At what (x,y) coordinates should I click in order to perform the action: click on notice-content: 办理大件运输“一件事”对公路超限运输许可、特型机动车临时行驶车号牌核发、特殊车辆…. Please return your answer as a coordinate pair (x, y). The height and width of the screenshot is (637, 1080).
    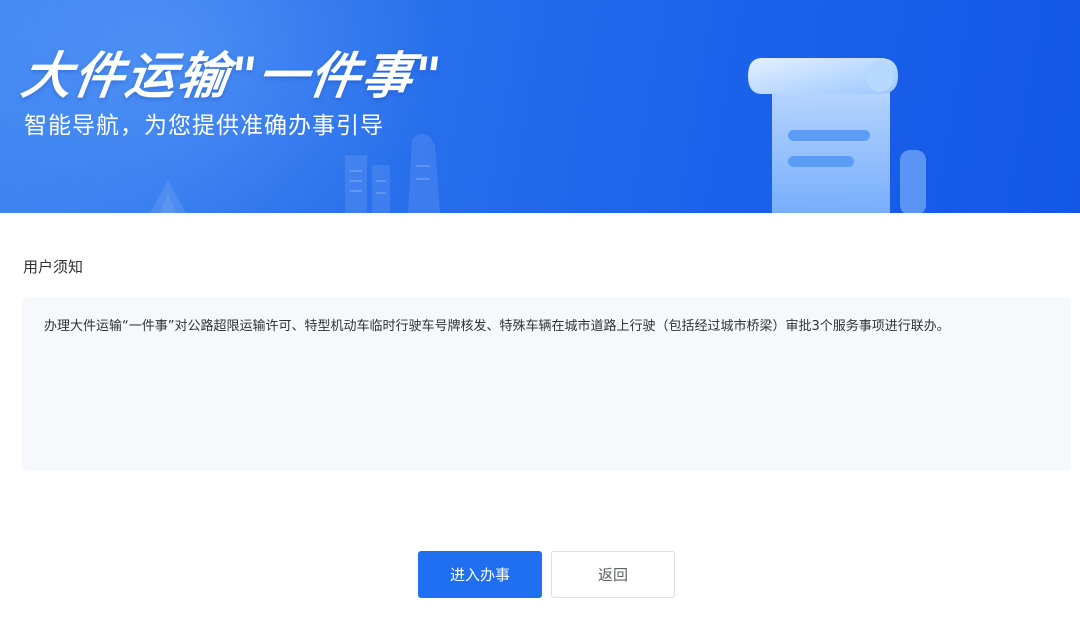
    Looking at the image, I should click on (497, 326).